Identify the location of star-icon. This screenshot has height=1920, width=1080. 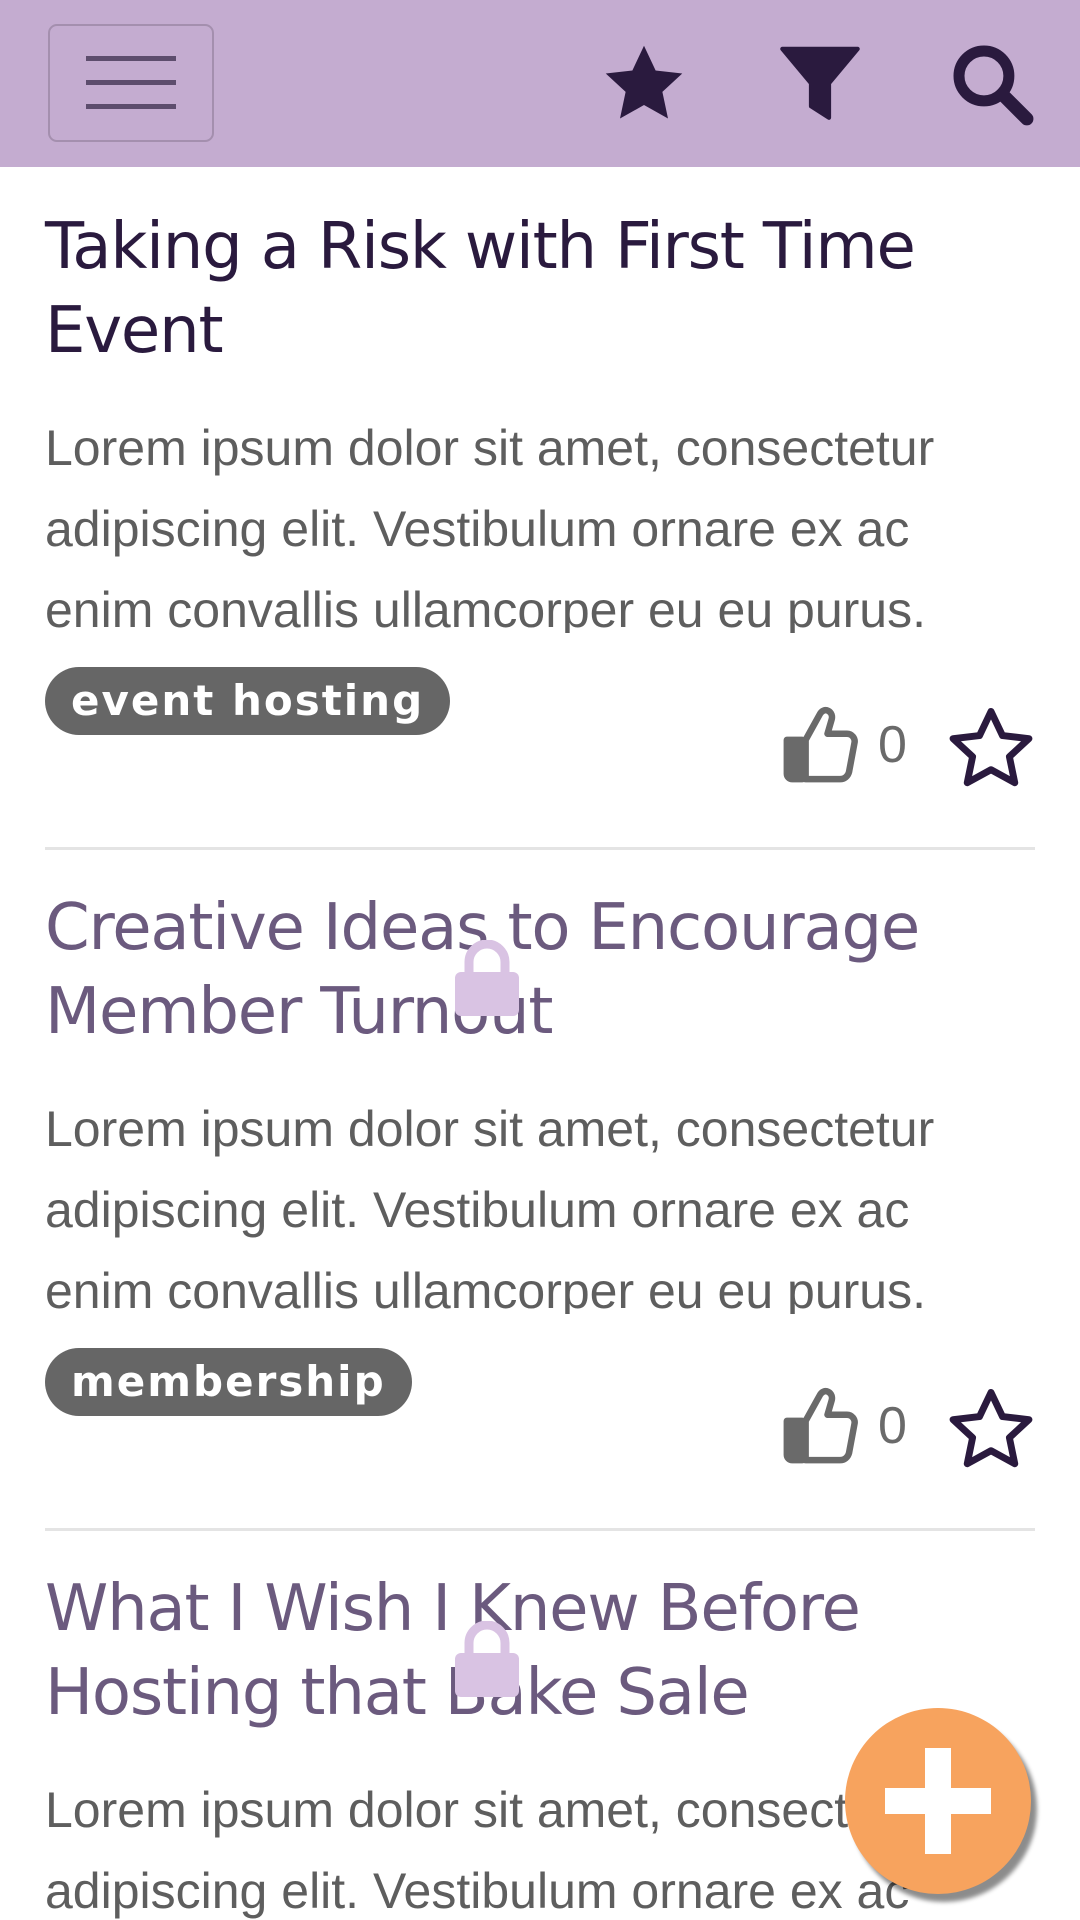
(644, 82).